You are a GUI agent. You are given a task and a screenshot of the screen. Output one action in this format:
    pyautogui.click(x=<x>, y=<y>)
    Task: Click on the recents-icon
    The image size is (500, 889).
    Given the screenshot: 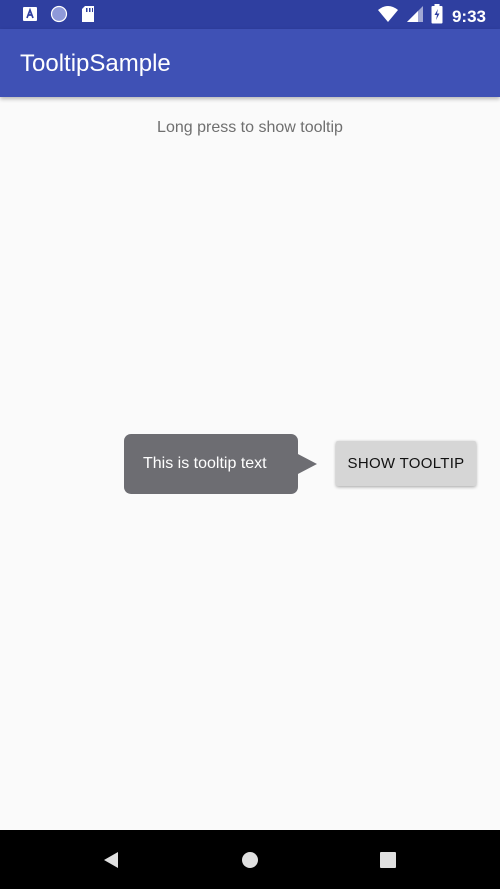 What is the action you would take?
    pyautogui.click(x=388, y=860)
    